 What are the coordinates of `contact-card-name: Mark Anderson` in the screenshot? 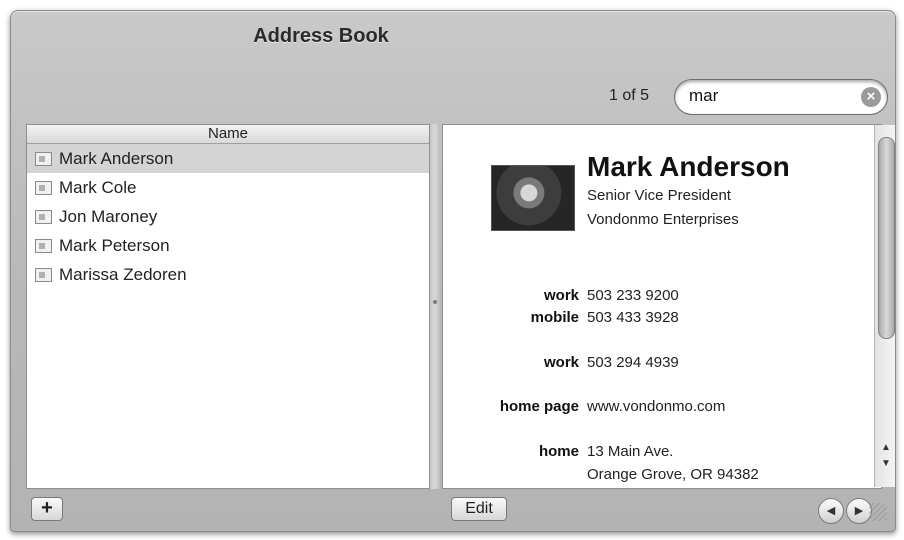 It's located at (688, 166).